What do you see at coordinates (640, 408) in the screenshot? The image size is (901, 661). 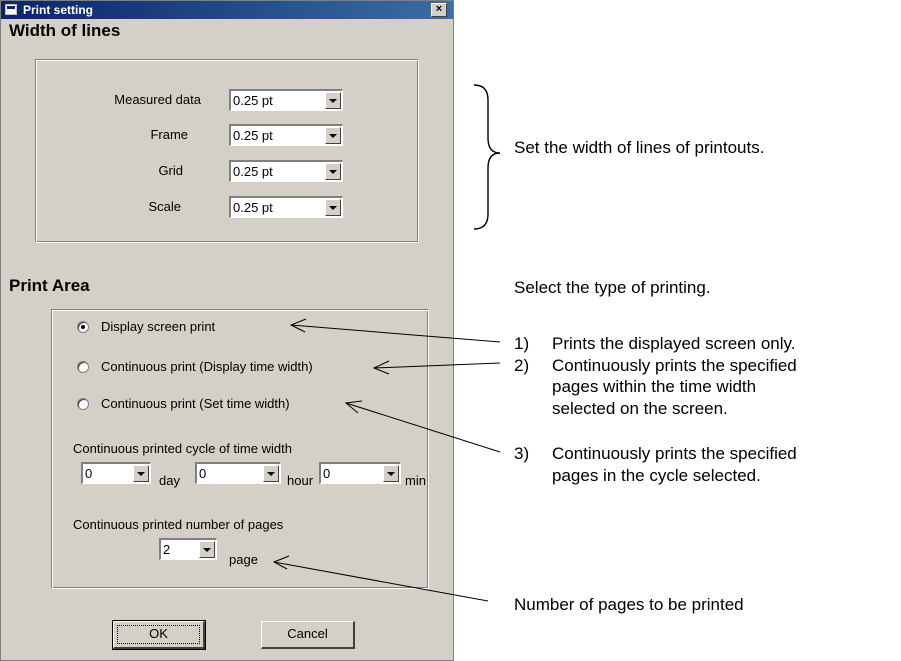 I see `note-2-line-3: selected on the screen.` at bounding box center [640, 408].